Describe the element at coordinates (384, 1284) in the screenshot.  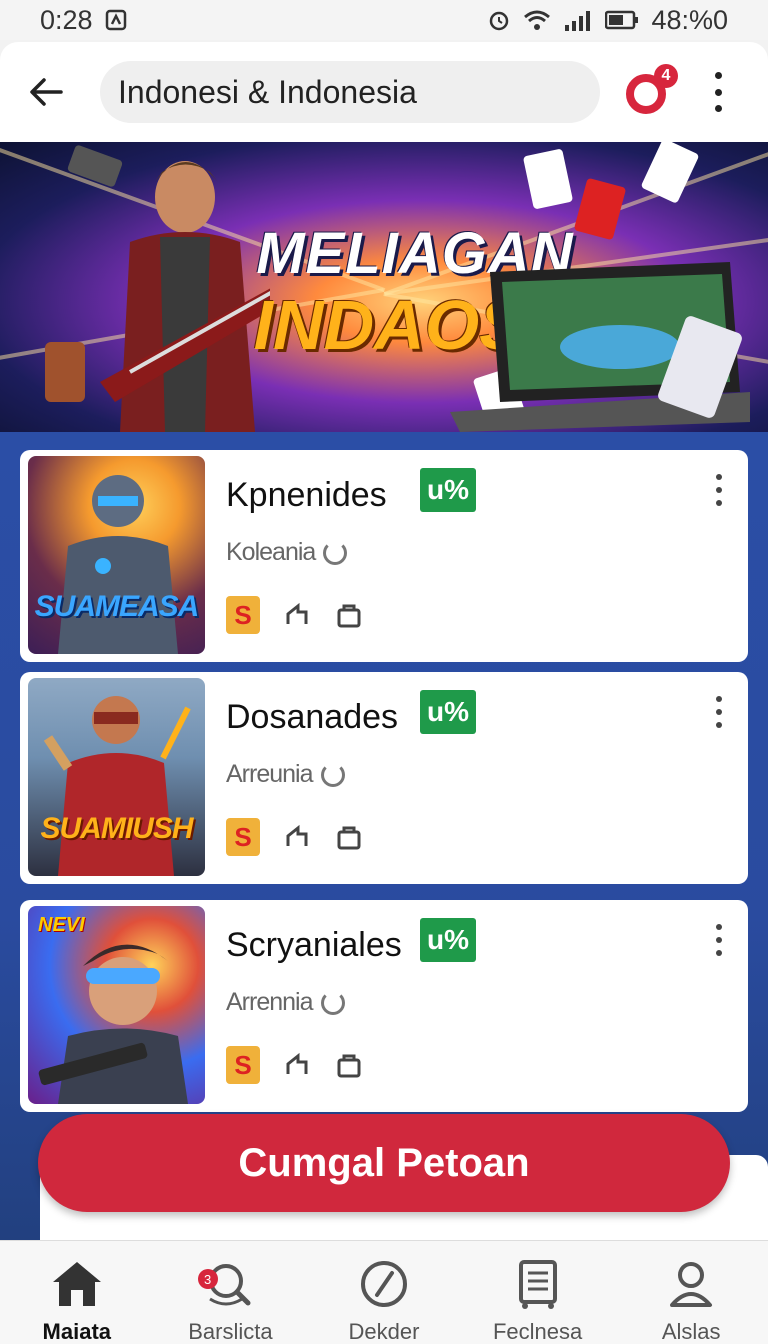
I see `compass-icon` at that location.